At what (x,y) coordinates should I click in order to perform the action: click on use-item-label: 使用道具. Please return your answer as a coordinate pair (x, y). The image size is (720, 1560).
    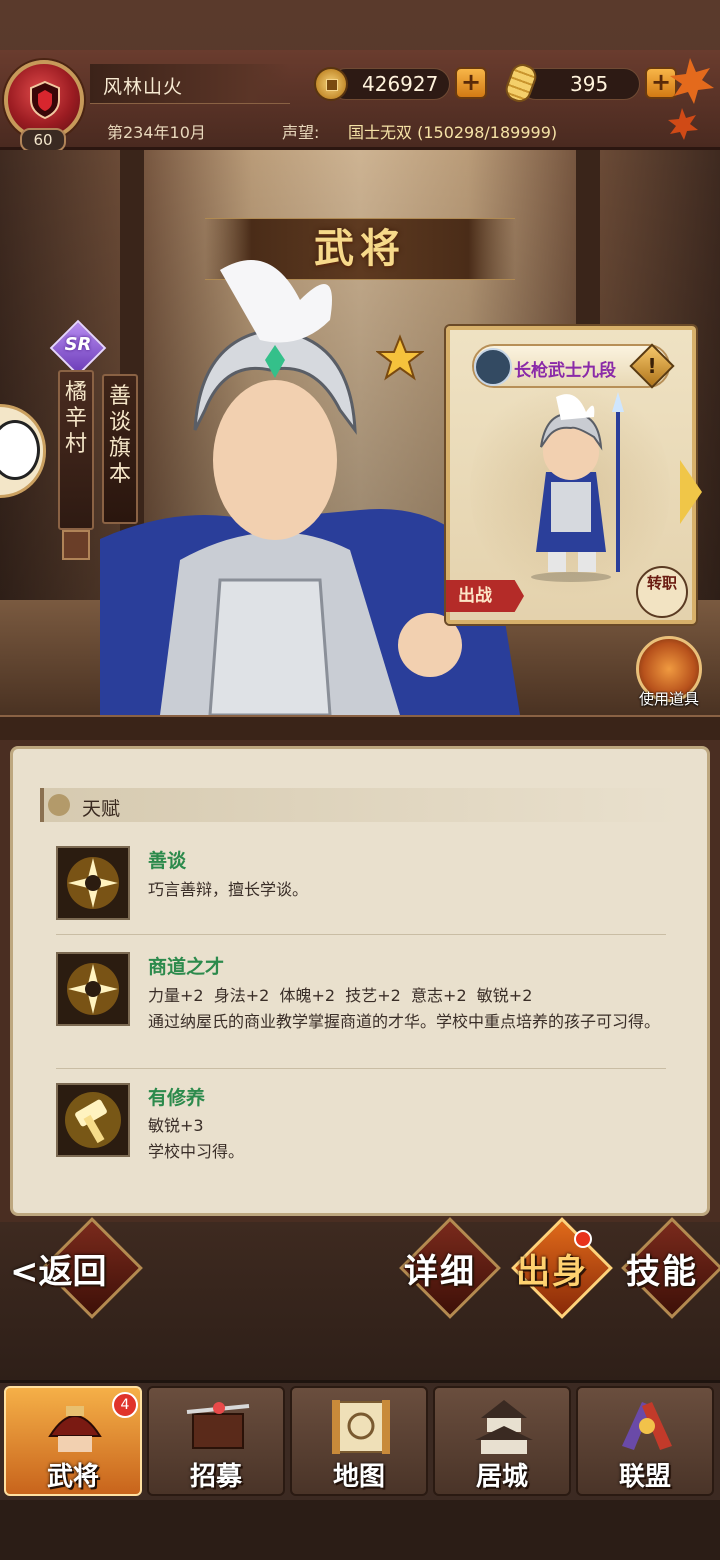
    Looking at the image, I should click on (668, 699).